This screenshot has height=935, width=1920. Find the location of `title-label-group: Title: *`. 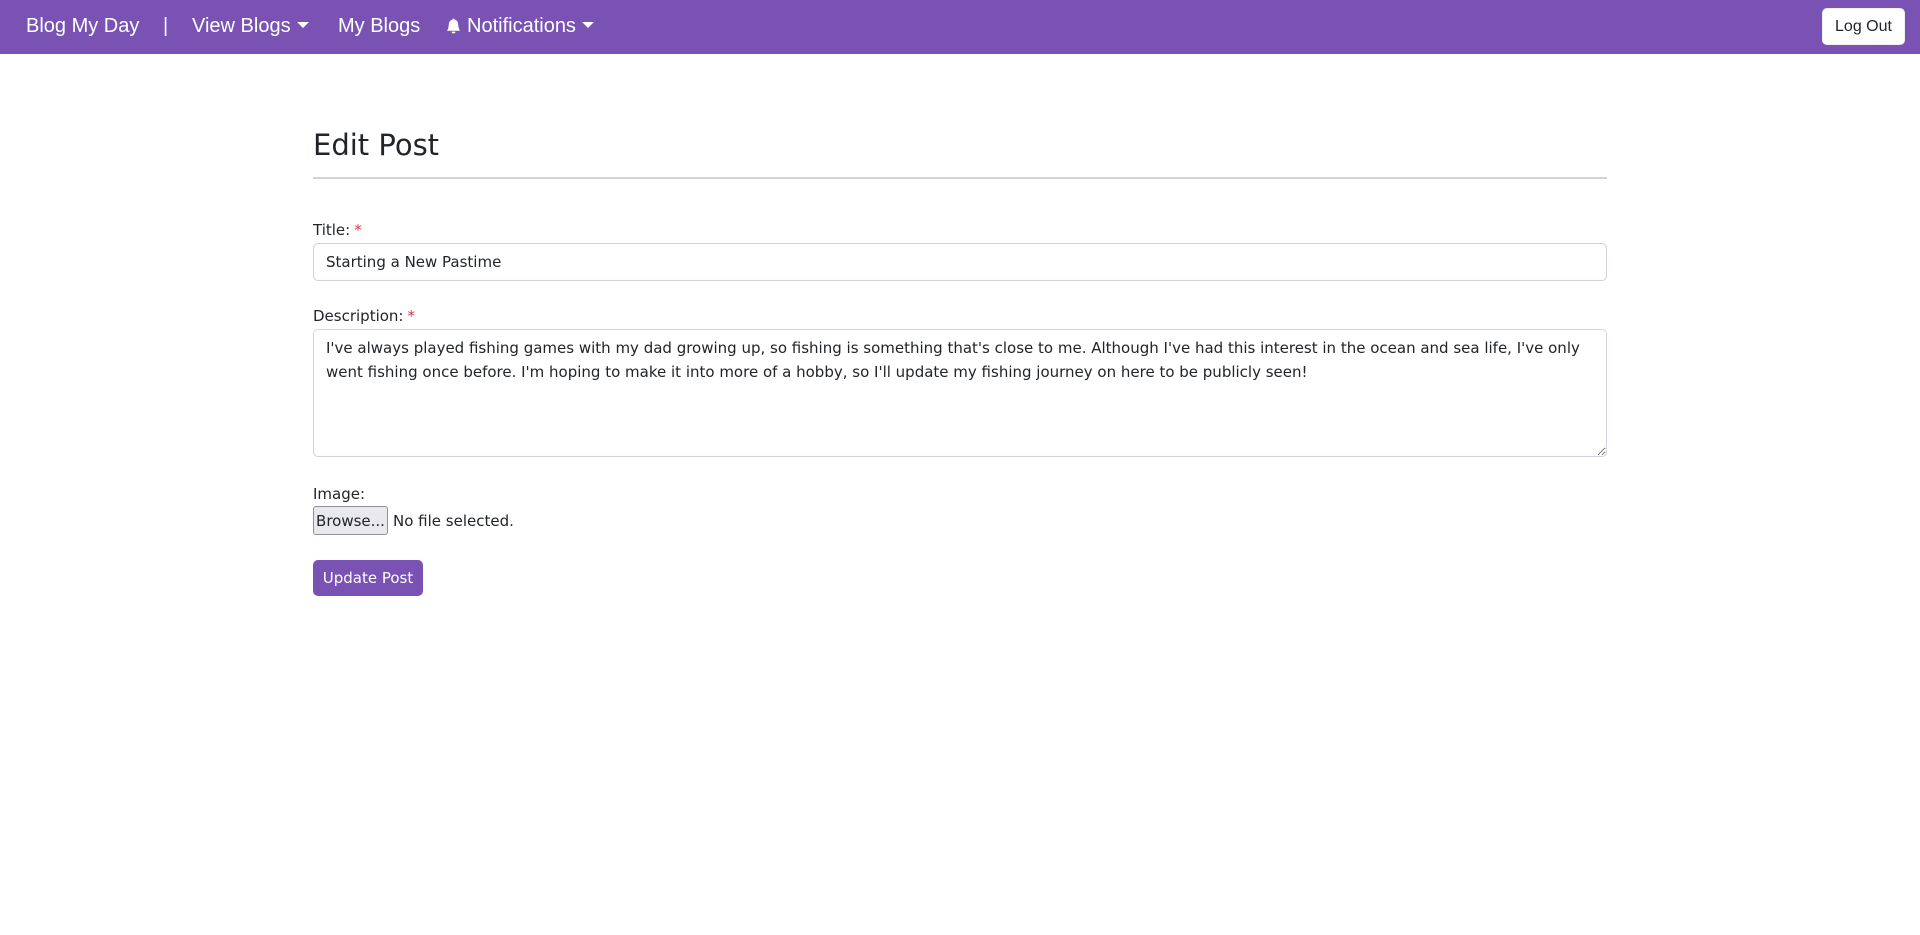

title-label-group: Title: * is located at coordinates (337, 230).